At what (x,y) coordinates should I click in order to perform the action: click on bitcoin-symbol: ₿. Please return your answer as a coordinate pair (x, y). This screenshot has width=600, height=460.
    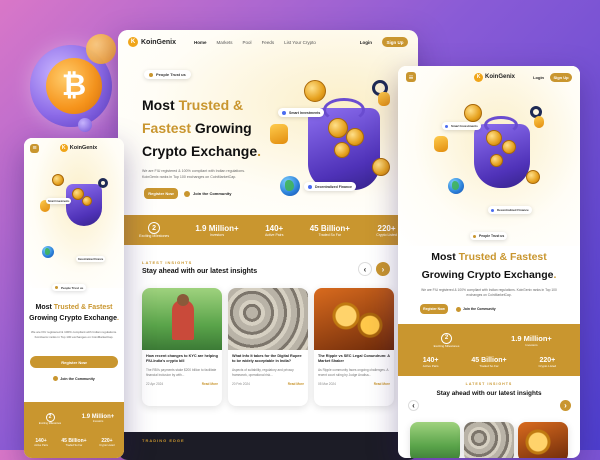
    Looking at the image, I should click on (74, 85).